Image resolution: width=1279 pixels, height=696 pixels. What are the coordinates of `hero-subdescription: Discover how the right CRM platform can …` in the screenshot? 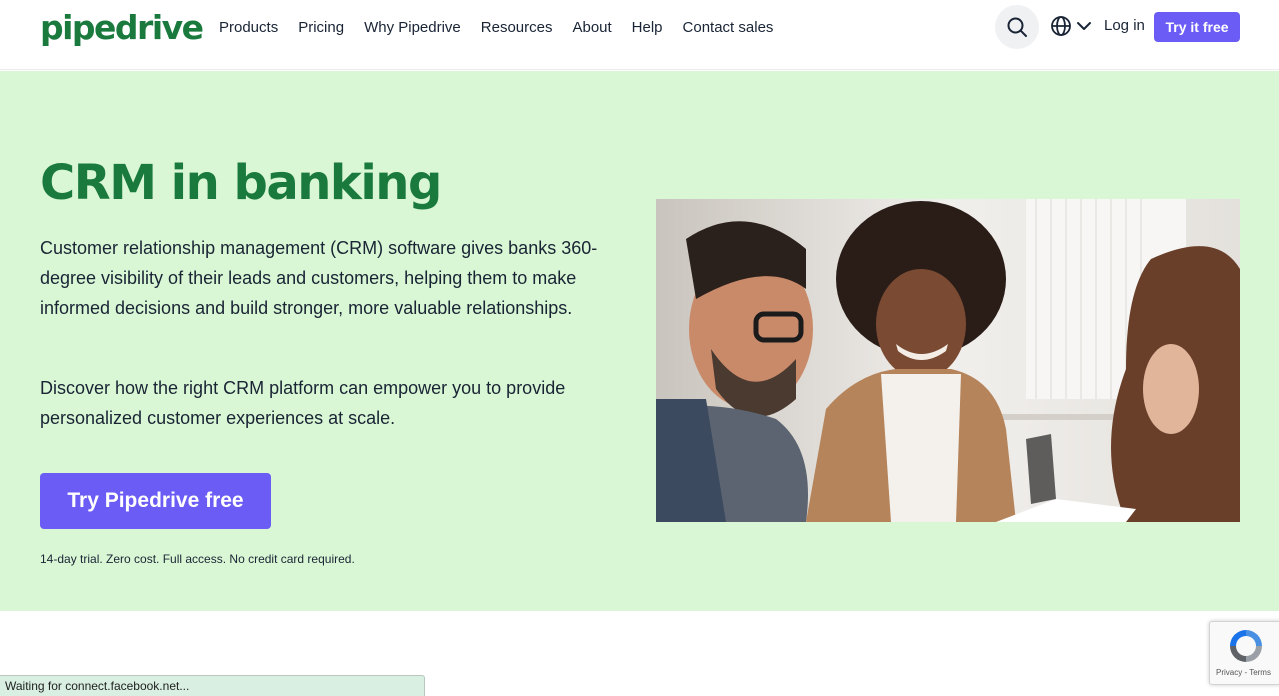 It's located at (303, 403).